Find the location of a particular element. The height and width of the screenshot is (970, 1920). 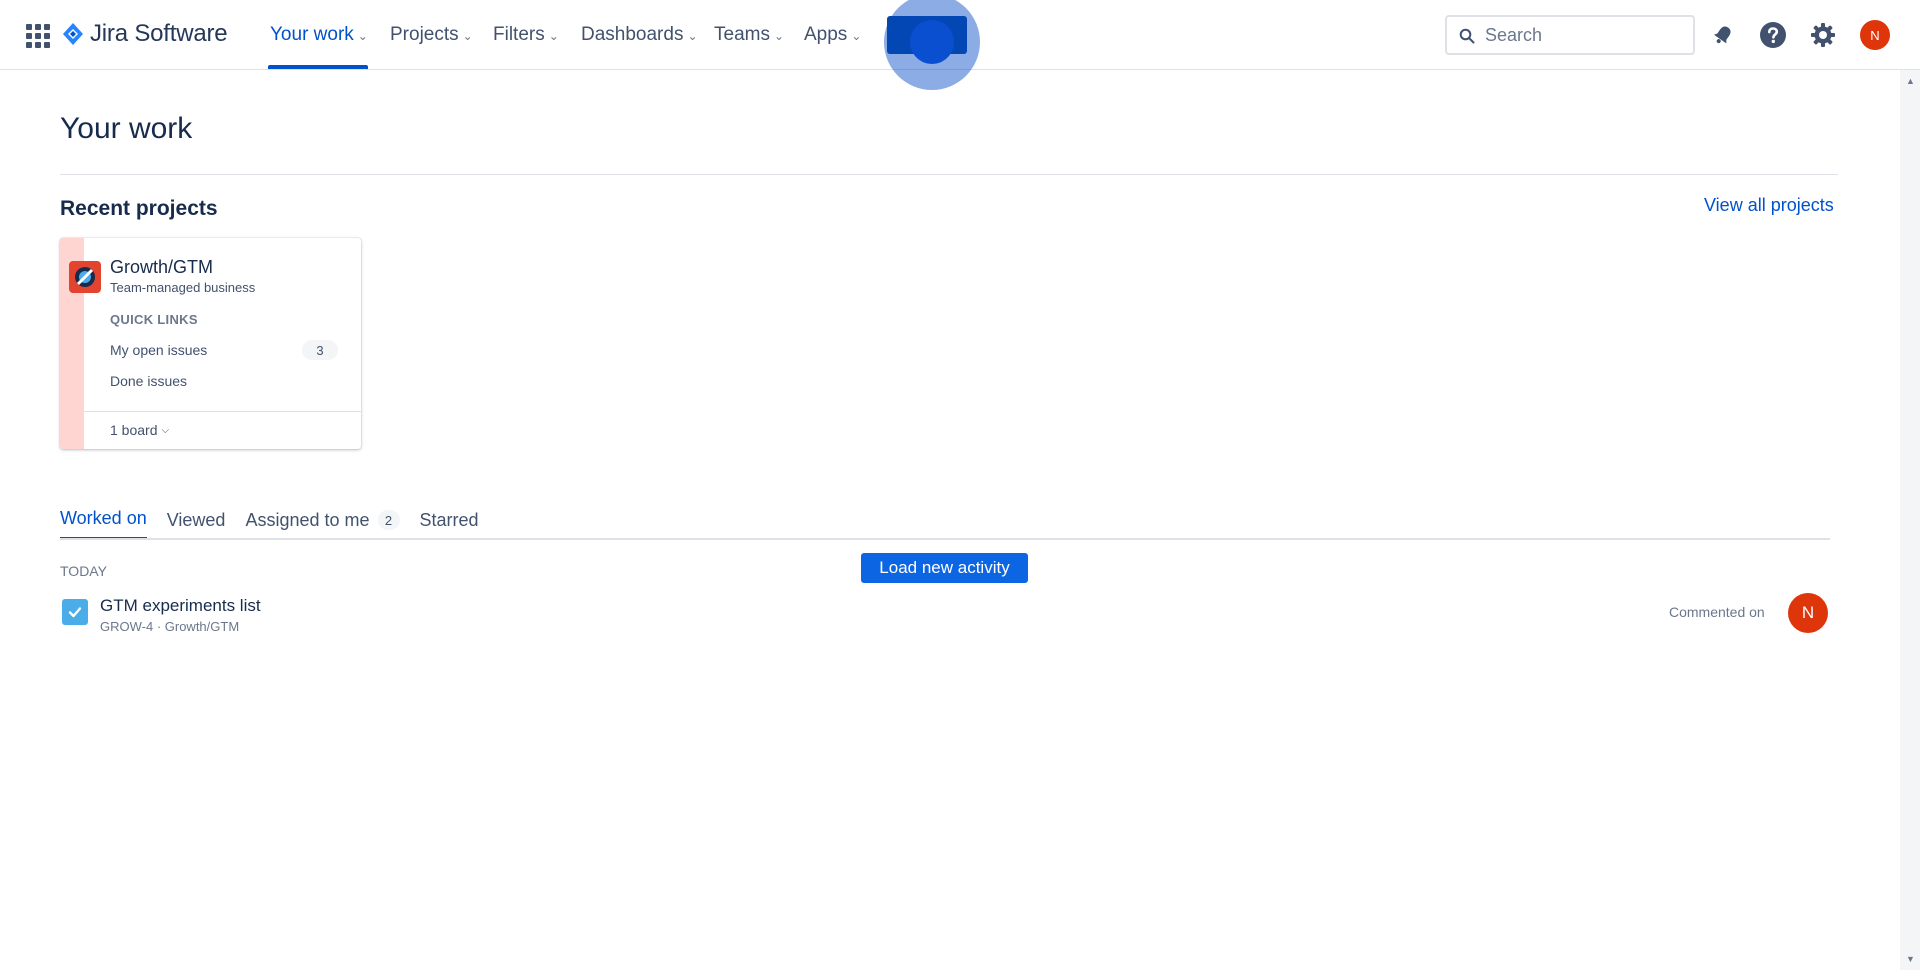

tab-starred-label: Starred is located at coordinates (449, 519).